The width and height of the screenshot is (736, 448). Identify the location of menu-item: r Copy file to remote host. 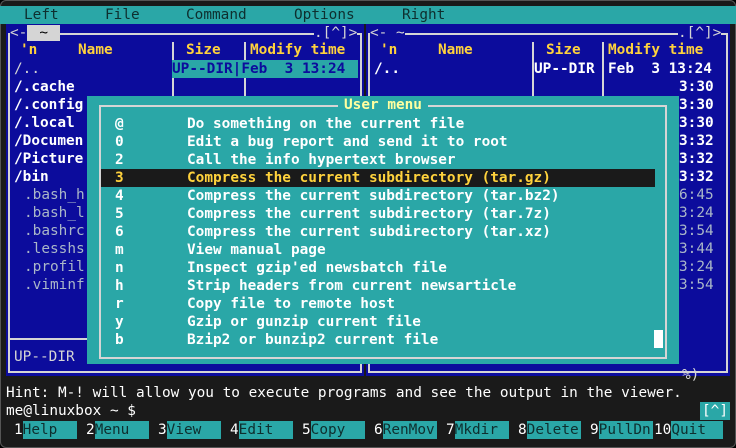
(378, 304).